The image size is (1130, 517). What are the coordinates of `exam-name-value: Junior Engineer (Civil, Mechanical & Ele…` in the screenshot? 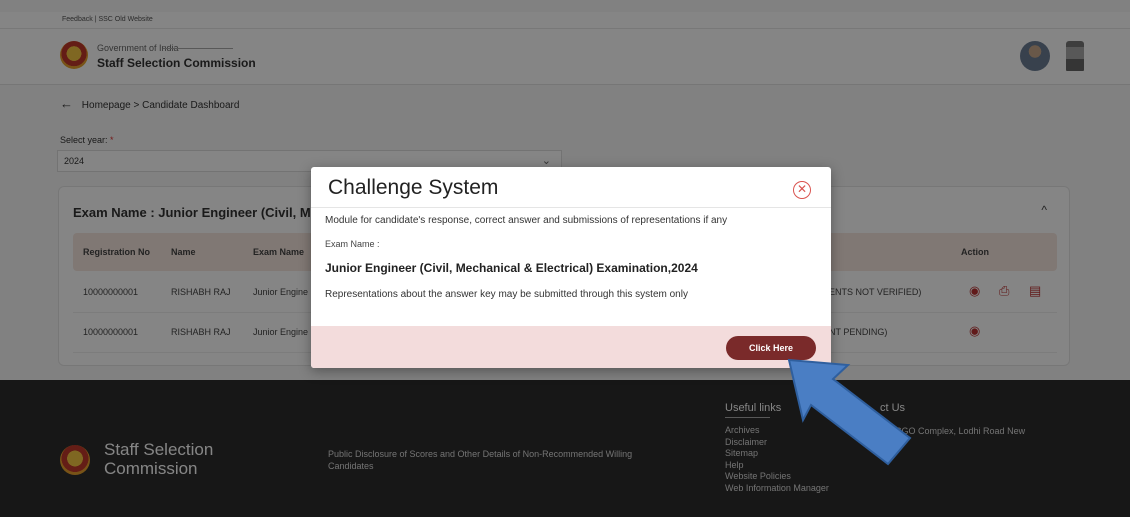 It's located at (511, 268).